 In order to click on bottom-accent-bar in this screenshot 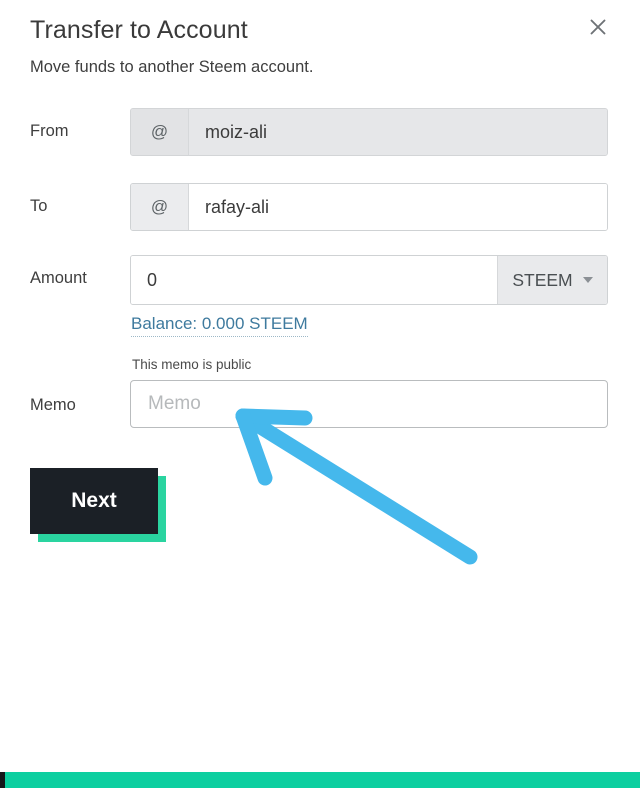, I will do `click(320, 780)`.